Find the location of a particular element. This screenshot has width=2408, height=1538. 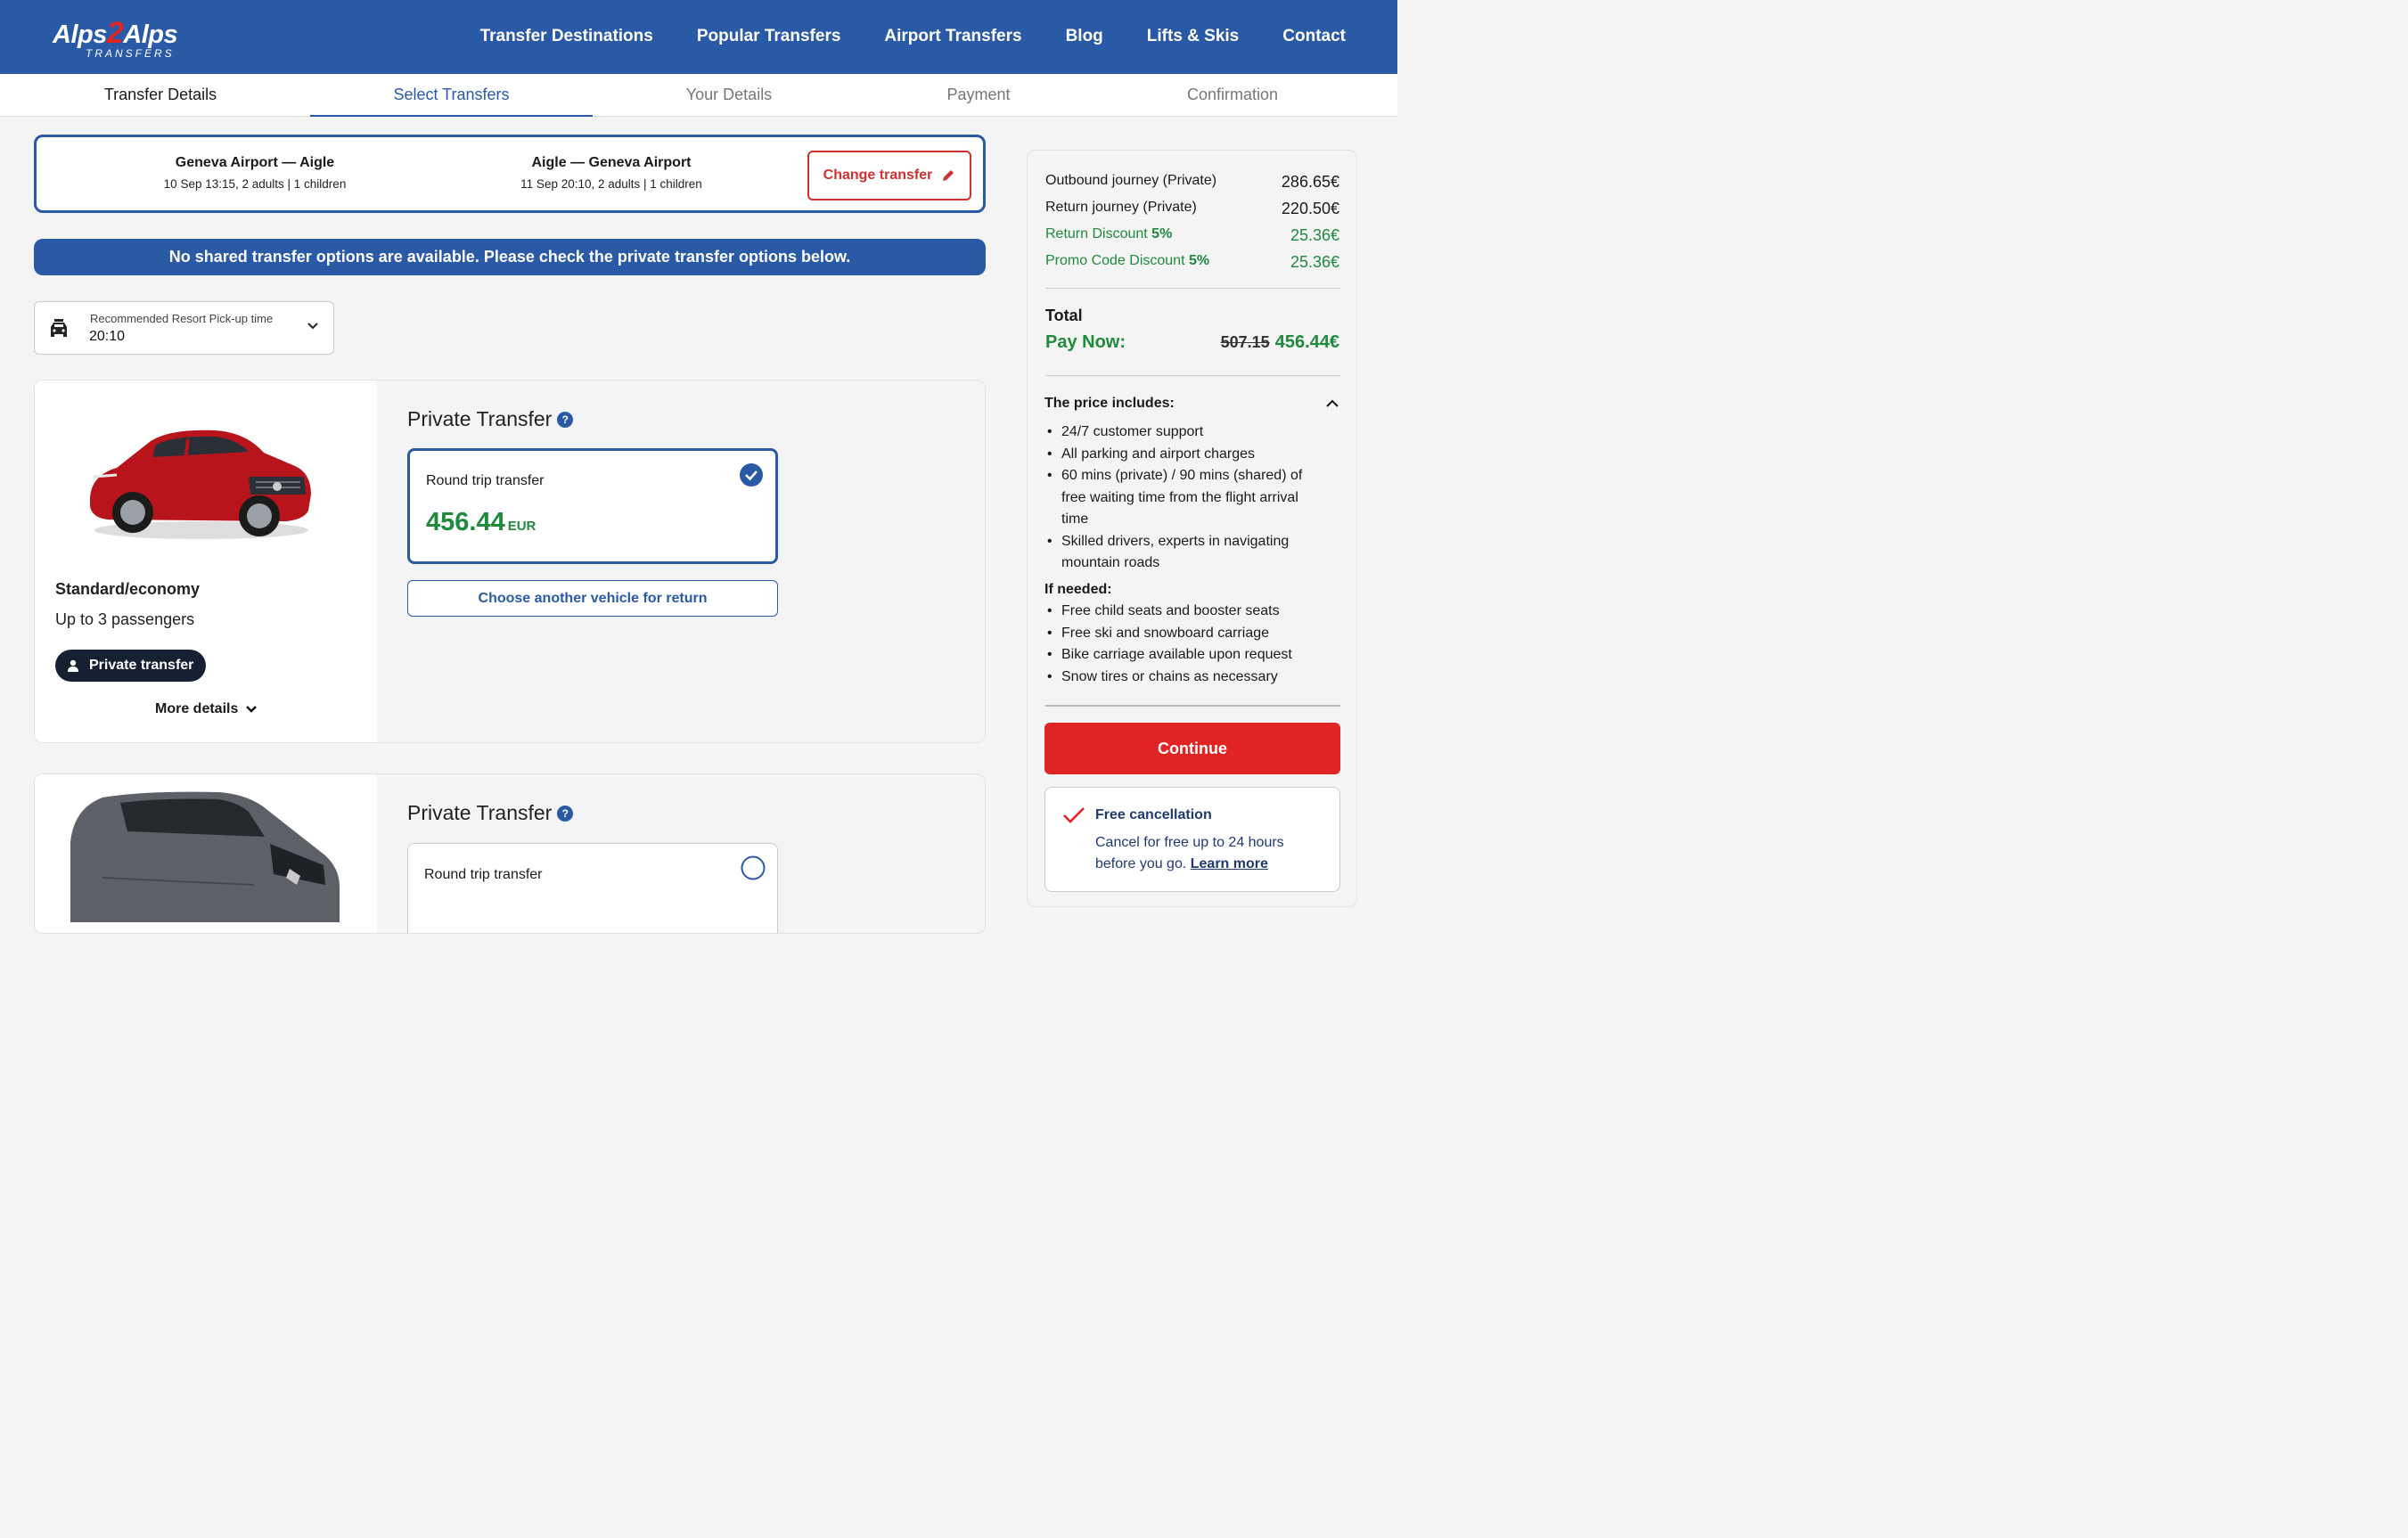

return-meta: 11 Sep 20:10, 2 adults | 1 children is located at coordinates (611, 184).